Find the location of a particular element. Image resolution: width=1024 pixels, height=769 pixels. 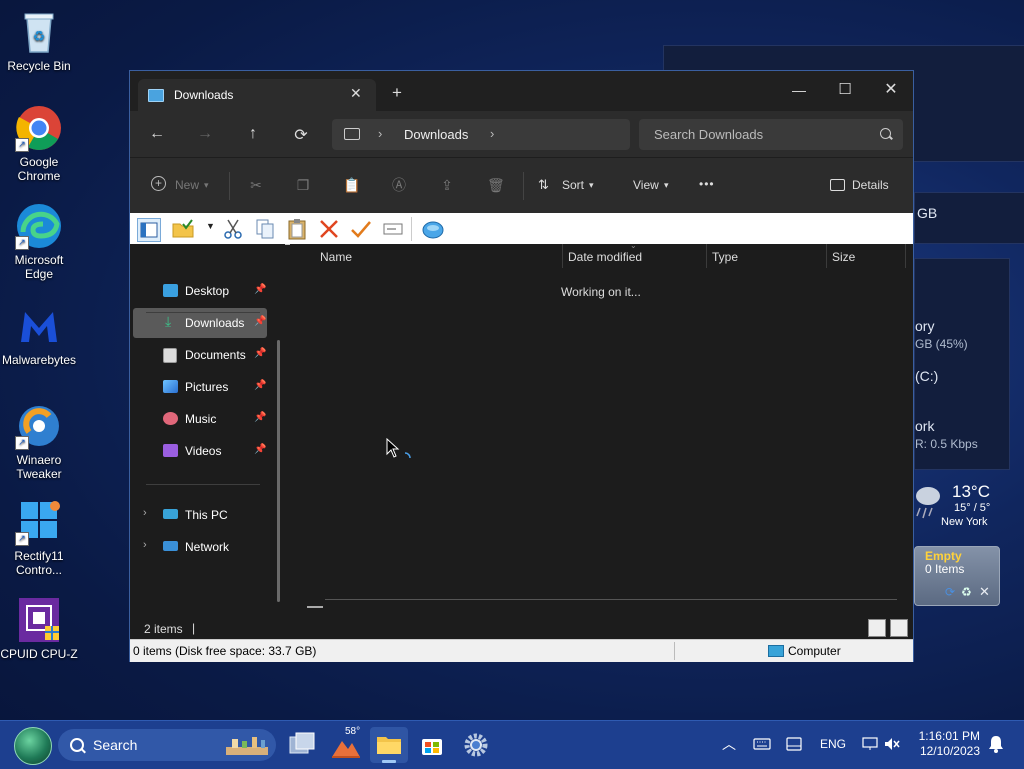

close-tab-icon: ✕ is located at coordinates (356, 93).